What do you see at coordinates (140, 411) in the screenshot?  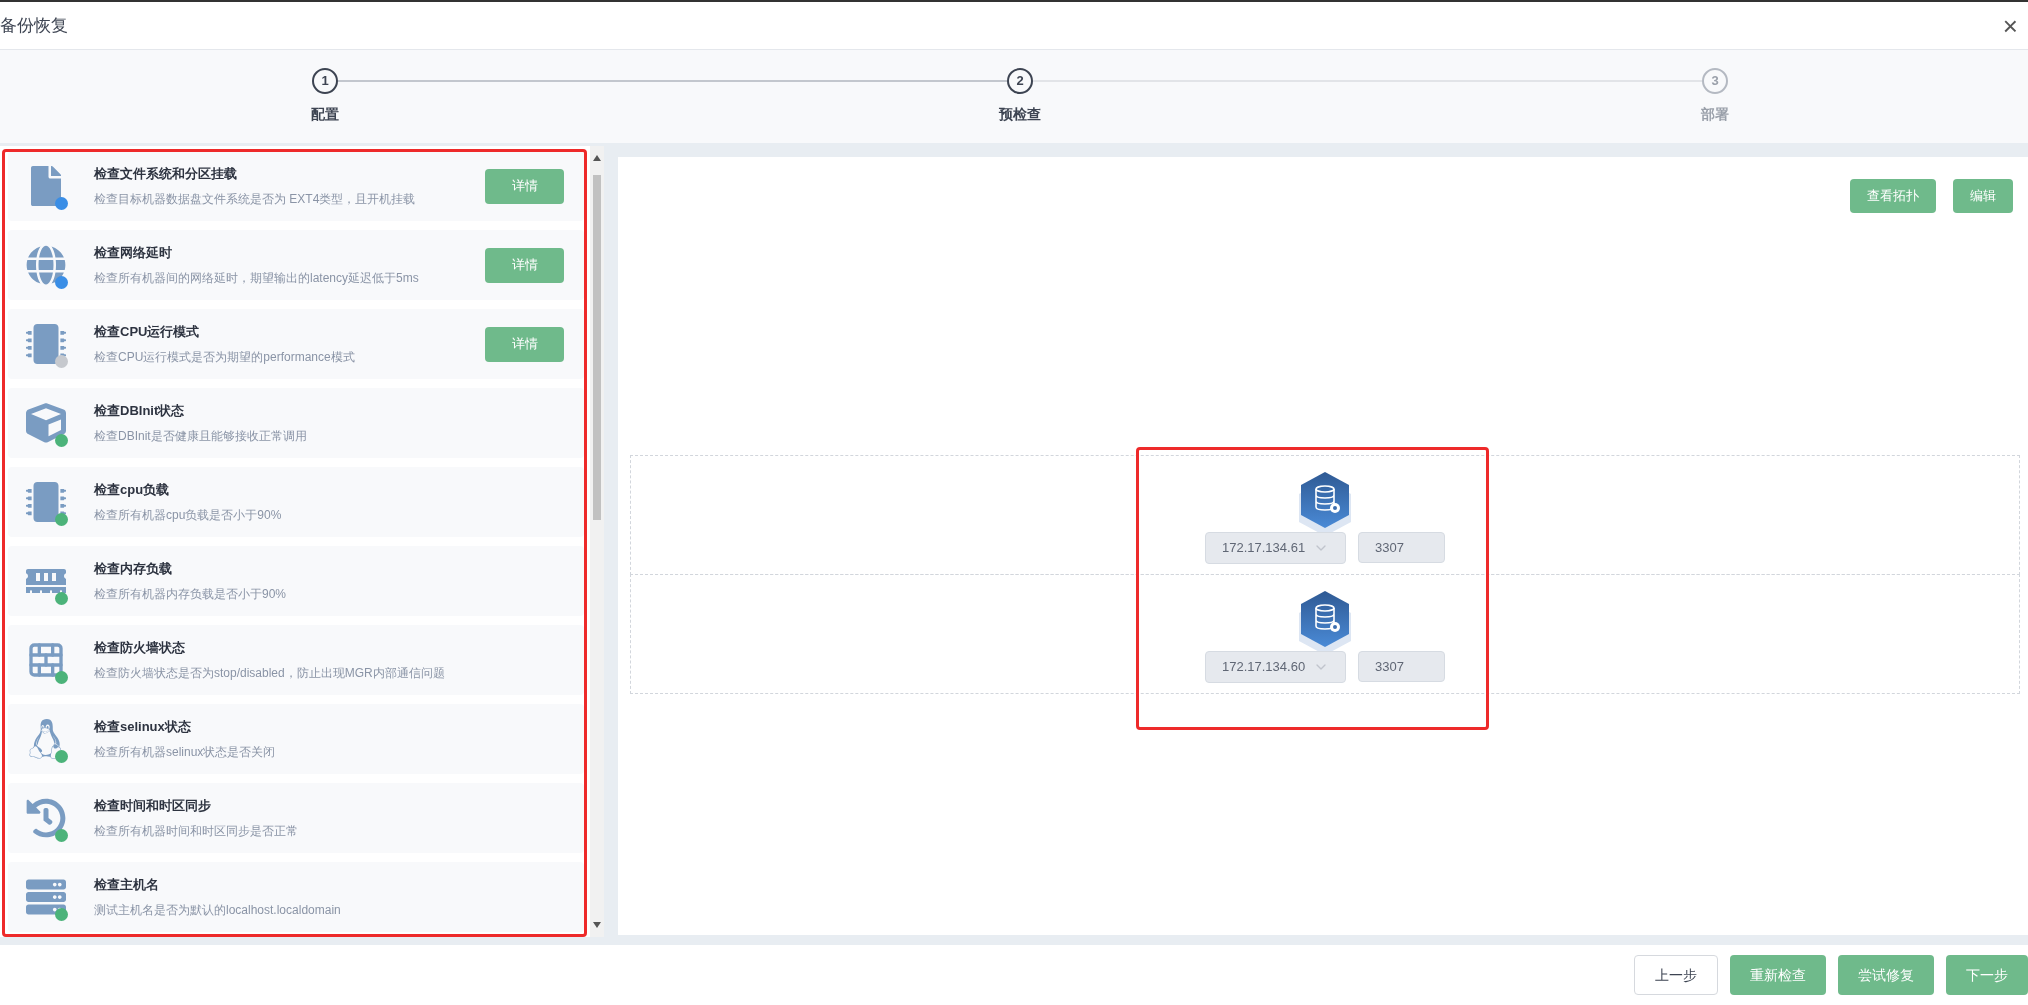 I see `check-title: 检查DBInit状态` at bounding box center [140, 411].